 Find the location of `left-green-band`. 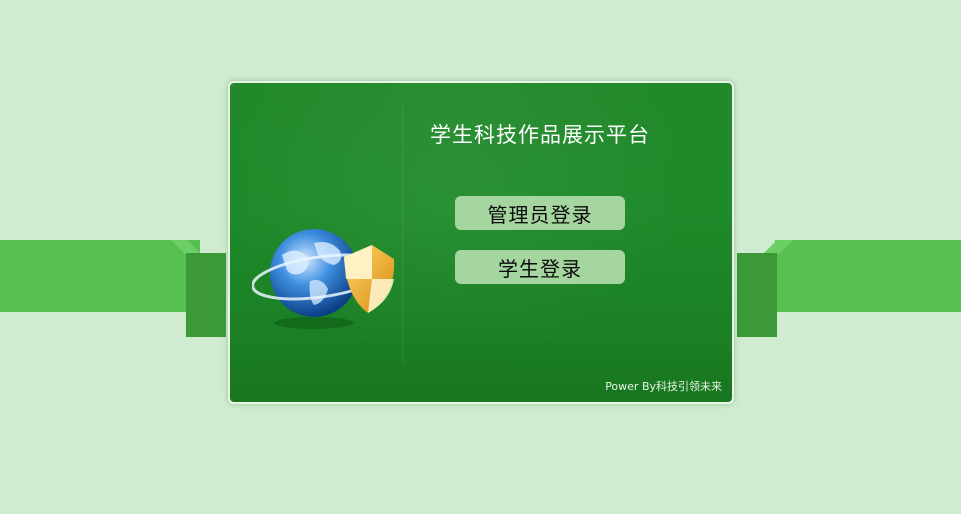

left-green-band is located at coordinates (100, 276).